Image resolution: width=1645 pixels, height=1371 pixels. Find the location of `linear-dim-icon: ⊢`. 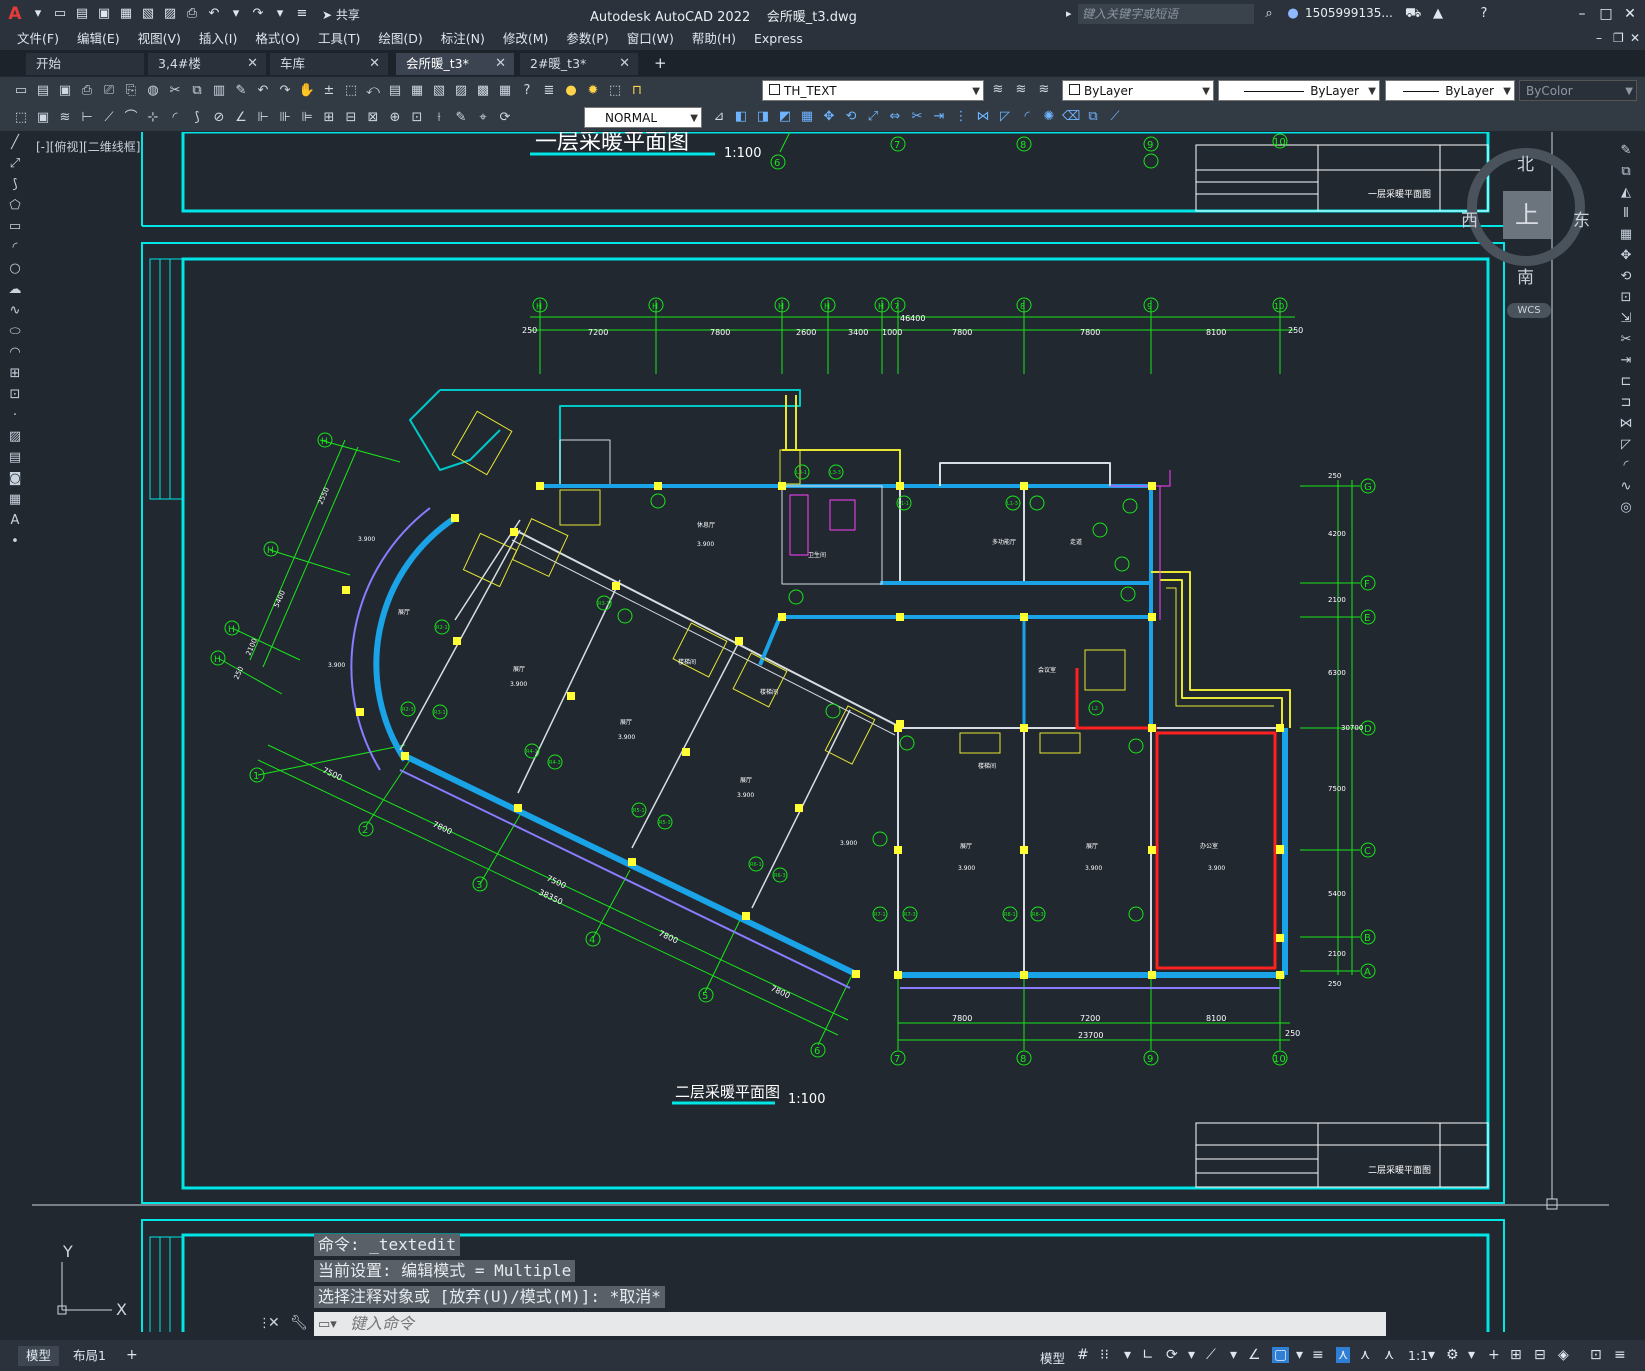

linear-dim-icon: ⊢ is located at coordinates (87, 118).